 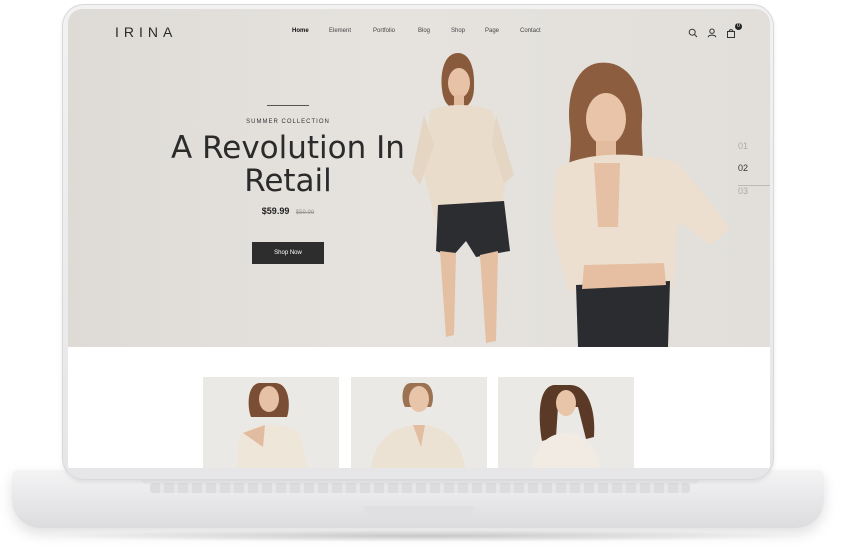 I want to click on laptop-shadow, so click(x=425, y=536).